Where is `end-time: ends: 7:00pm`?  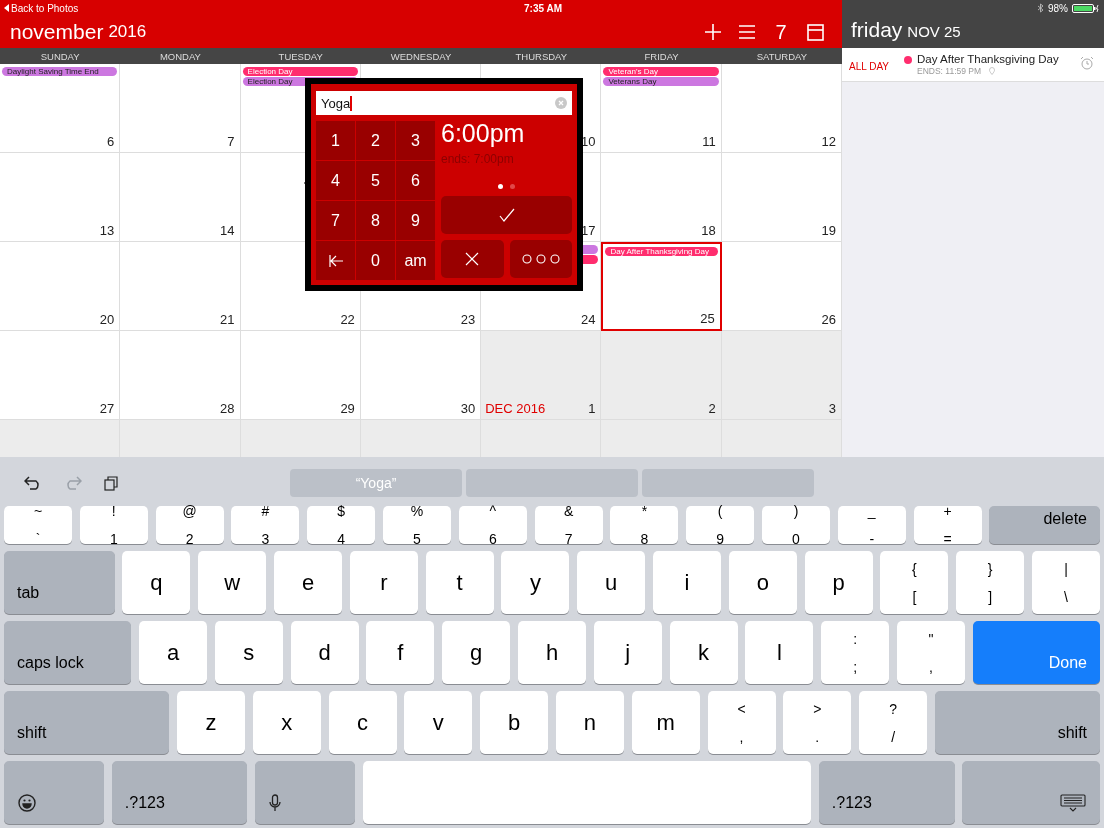 end-time: ends: 7:00pm is located at coordinates (478, 159).